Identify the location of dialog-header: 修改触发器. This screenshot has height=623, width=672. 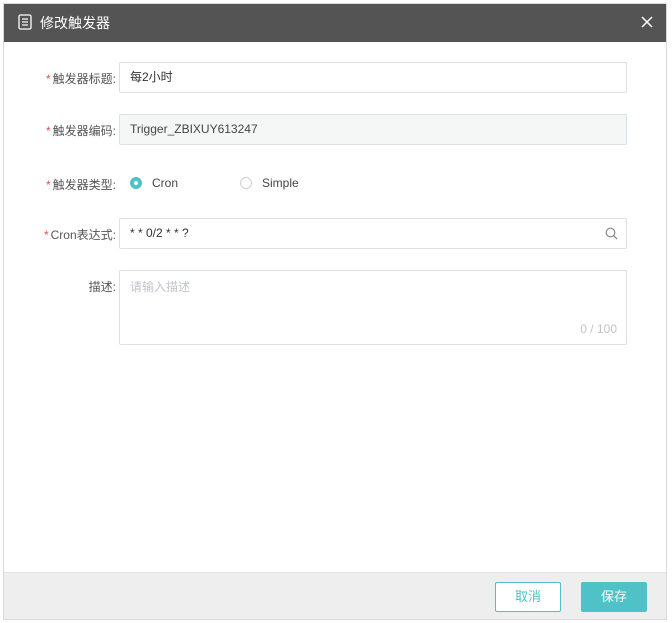
(335, 23).